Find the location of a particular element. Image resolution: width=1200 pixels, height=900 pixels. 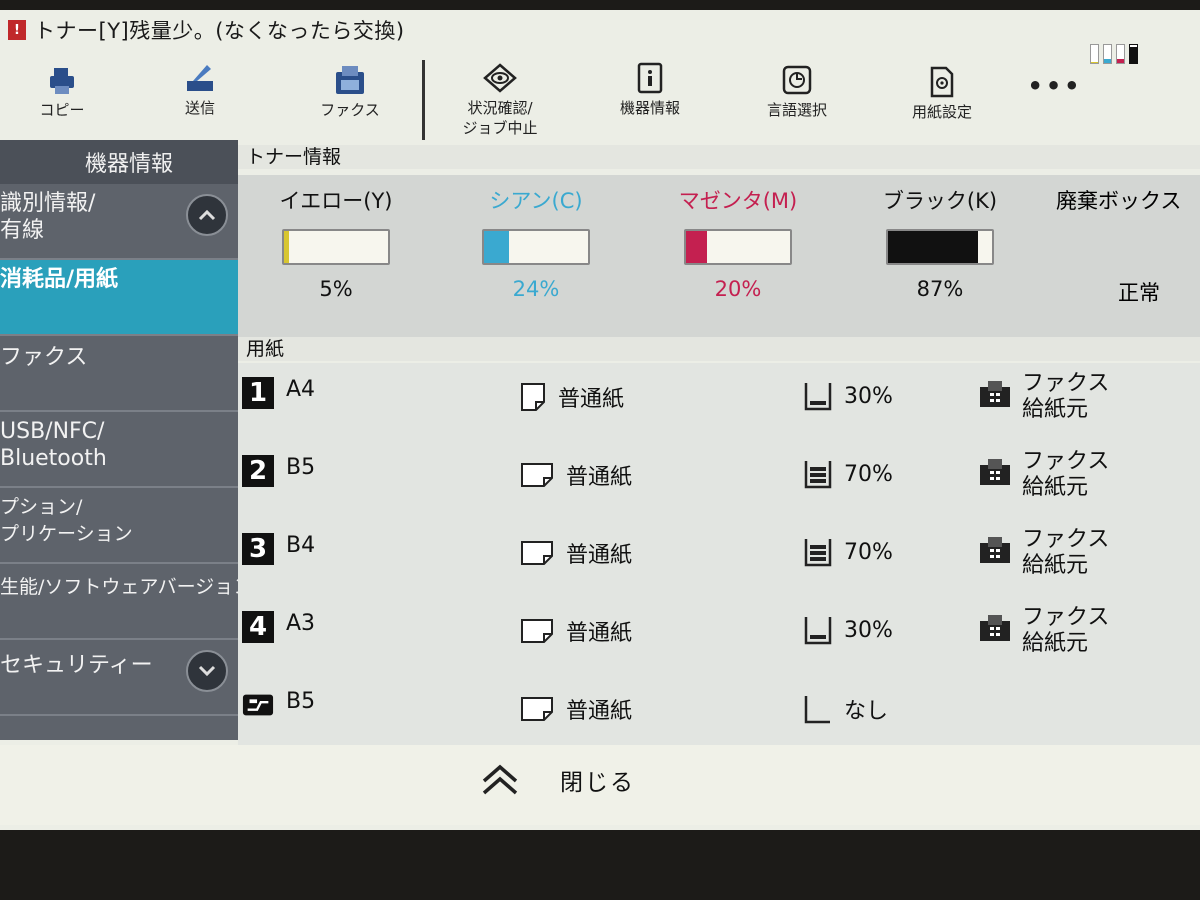

toner-name: ブラック(K) is located at coordinates (940, 201).